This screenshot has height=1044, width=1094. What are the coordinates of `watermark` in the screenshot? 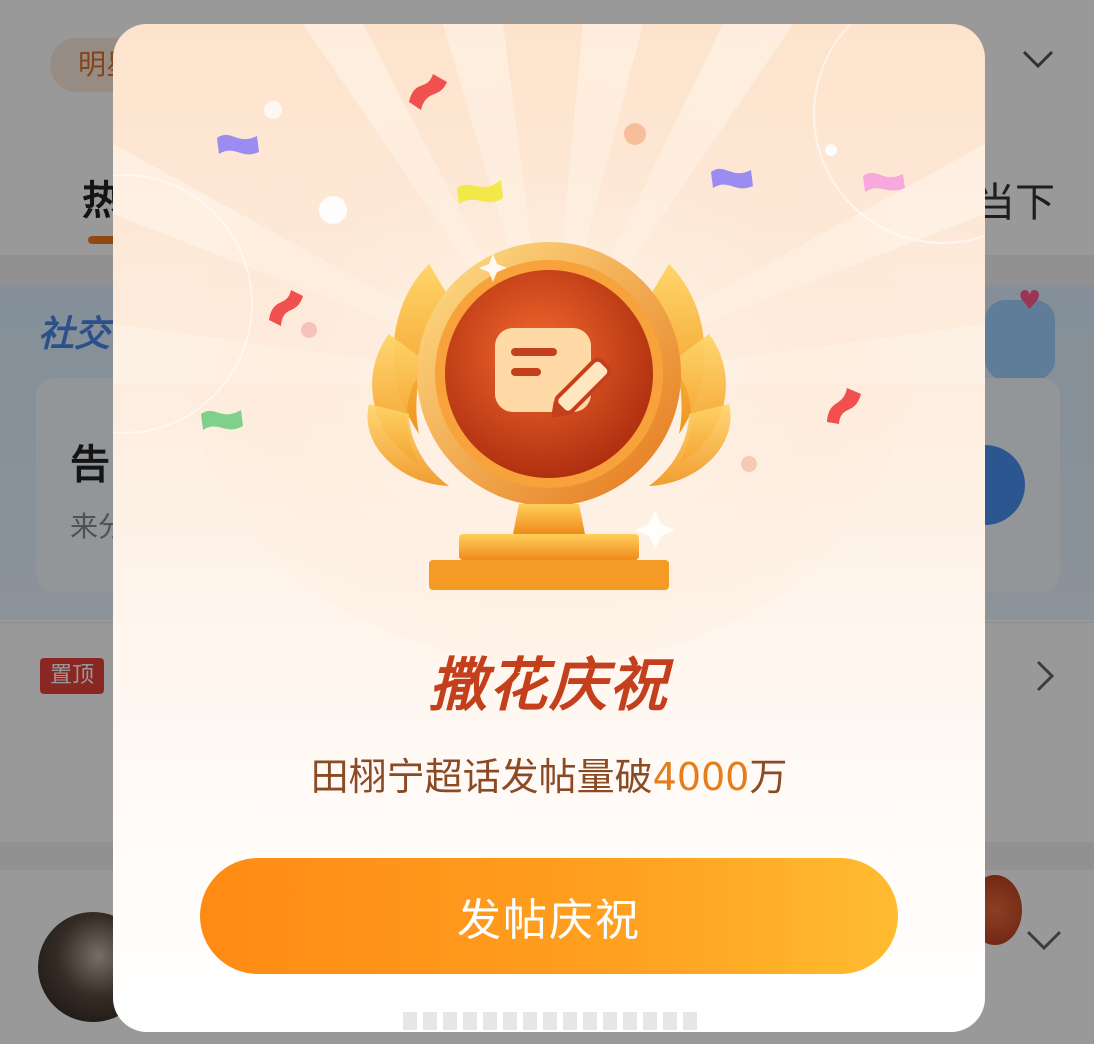 It's located at (553, 1021).